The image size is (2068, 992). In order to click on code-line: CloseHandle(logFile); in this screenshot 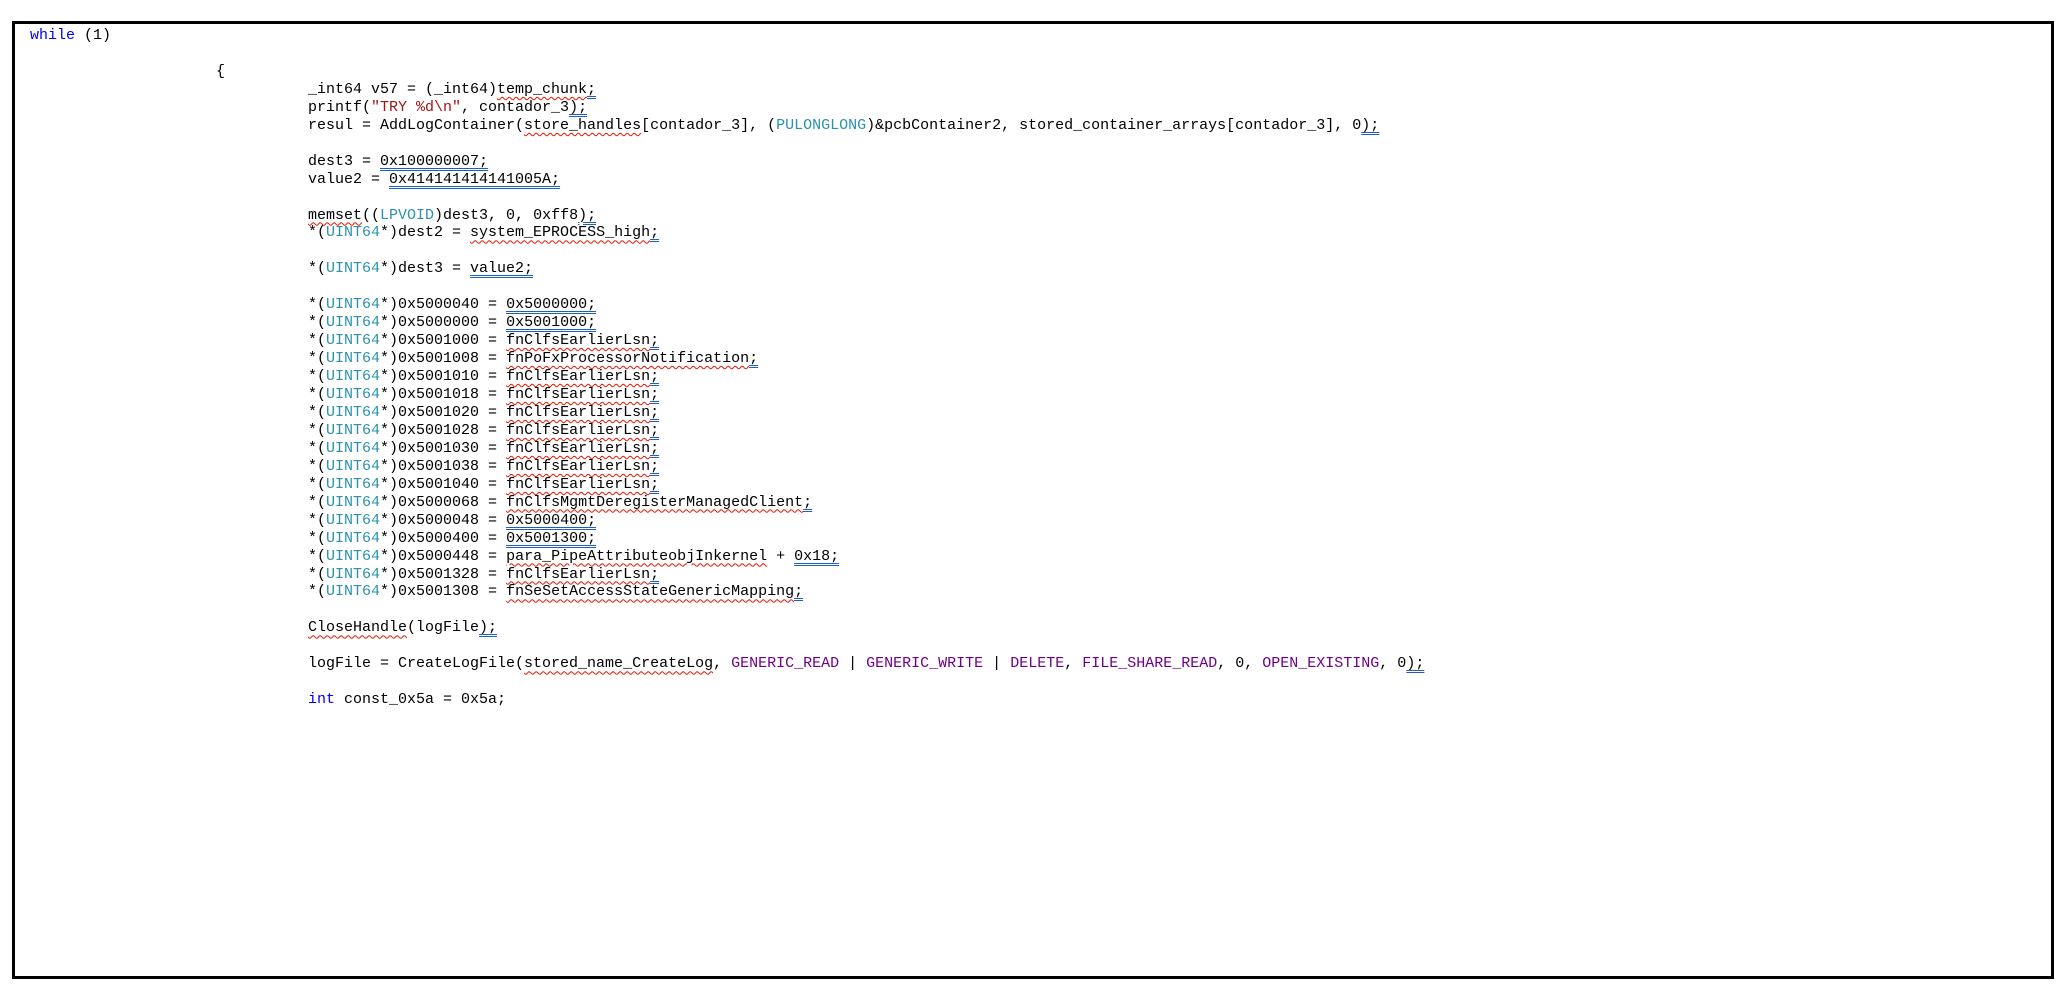, I will do `click(402, 628)`.